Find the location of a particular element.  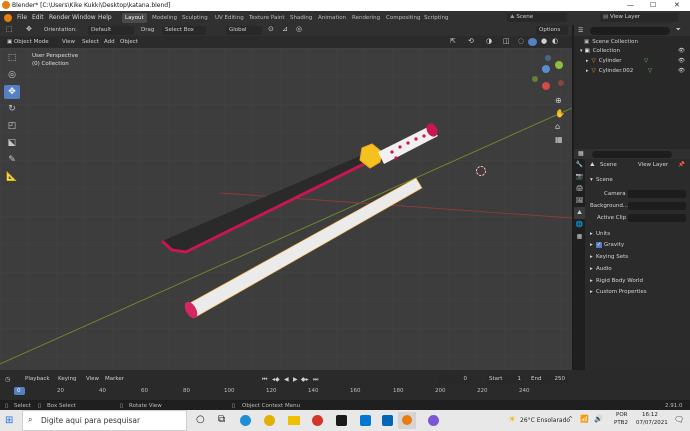

tab-layout: Layout is located at coordinates (134, 18).